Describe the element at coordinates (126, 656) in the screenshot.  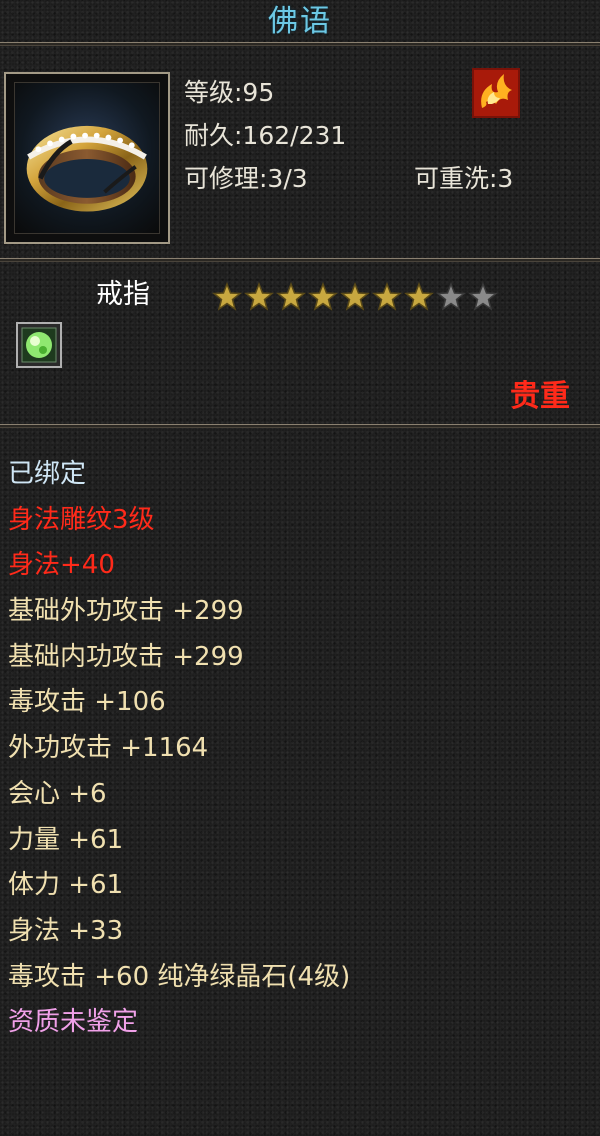
I see `attribute-line: 基础内功攻击 +299` at that location.